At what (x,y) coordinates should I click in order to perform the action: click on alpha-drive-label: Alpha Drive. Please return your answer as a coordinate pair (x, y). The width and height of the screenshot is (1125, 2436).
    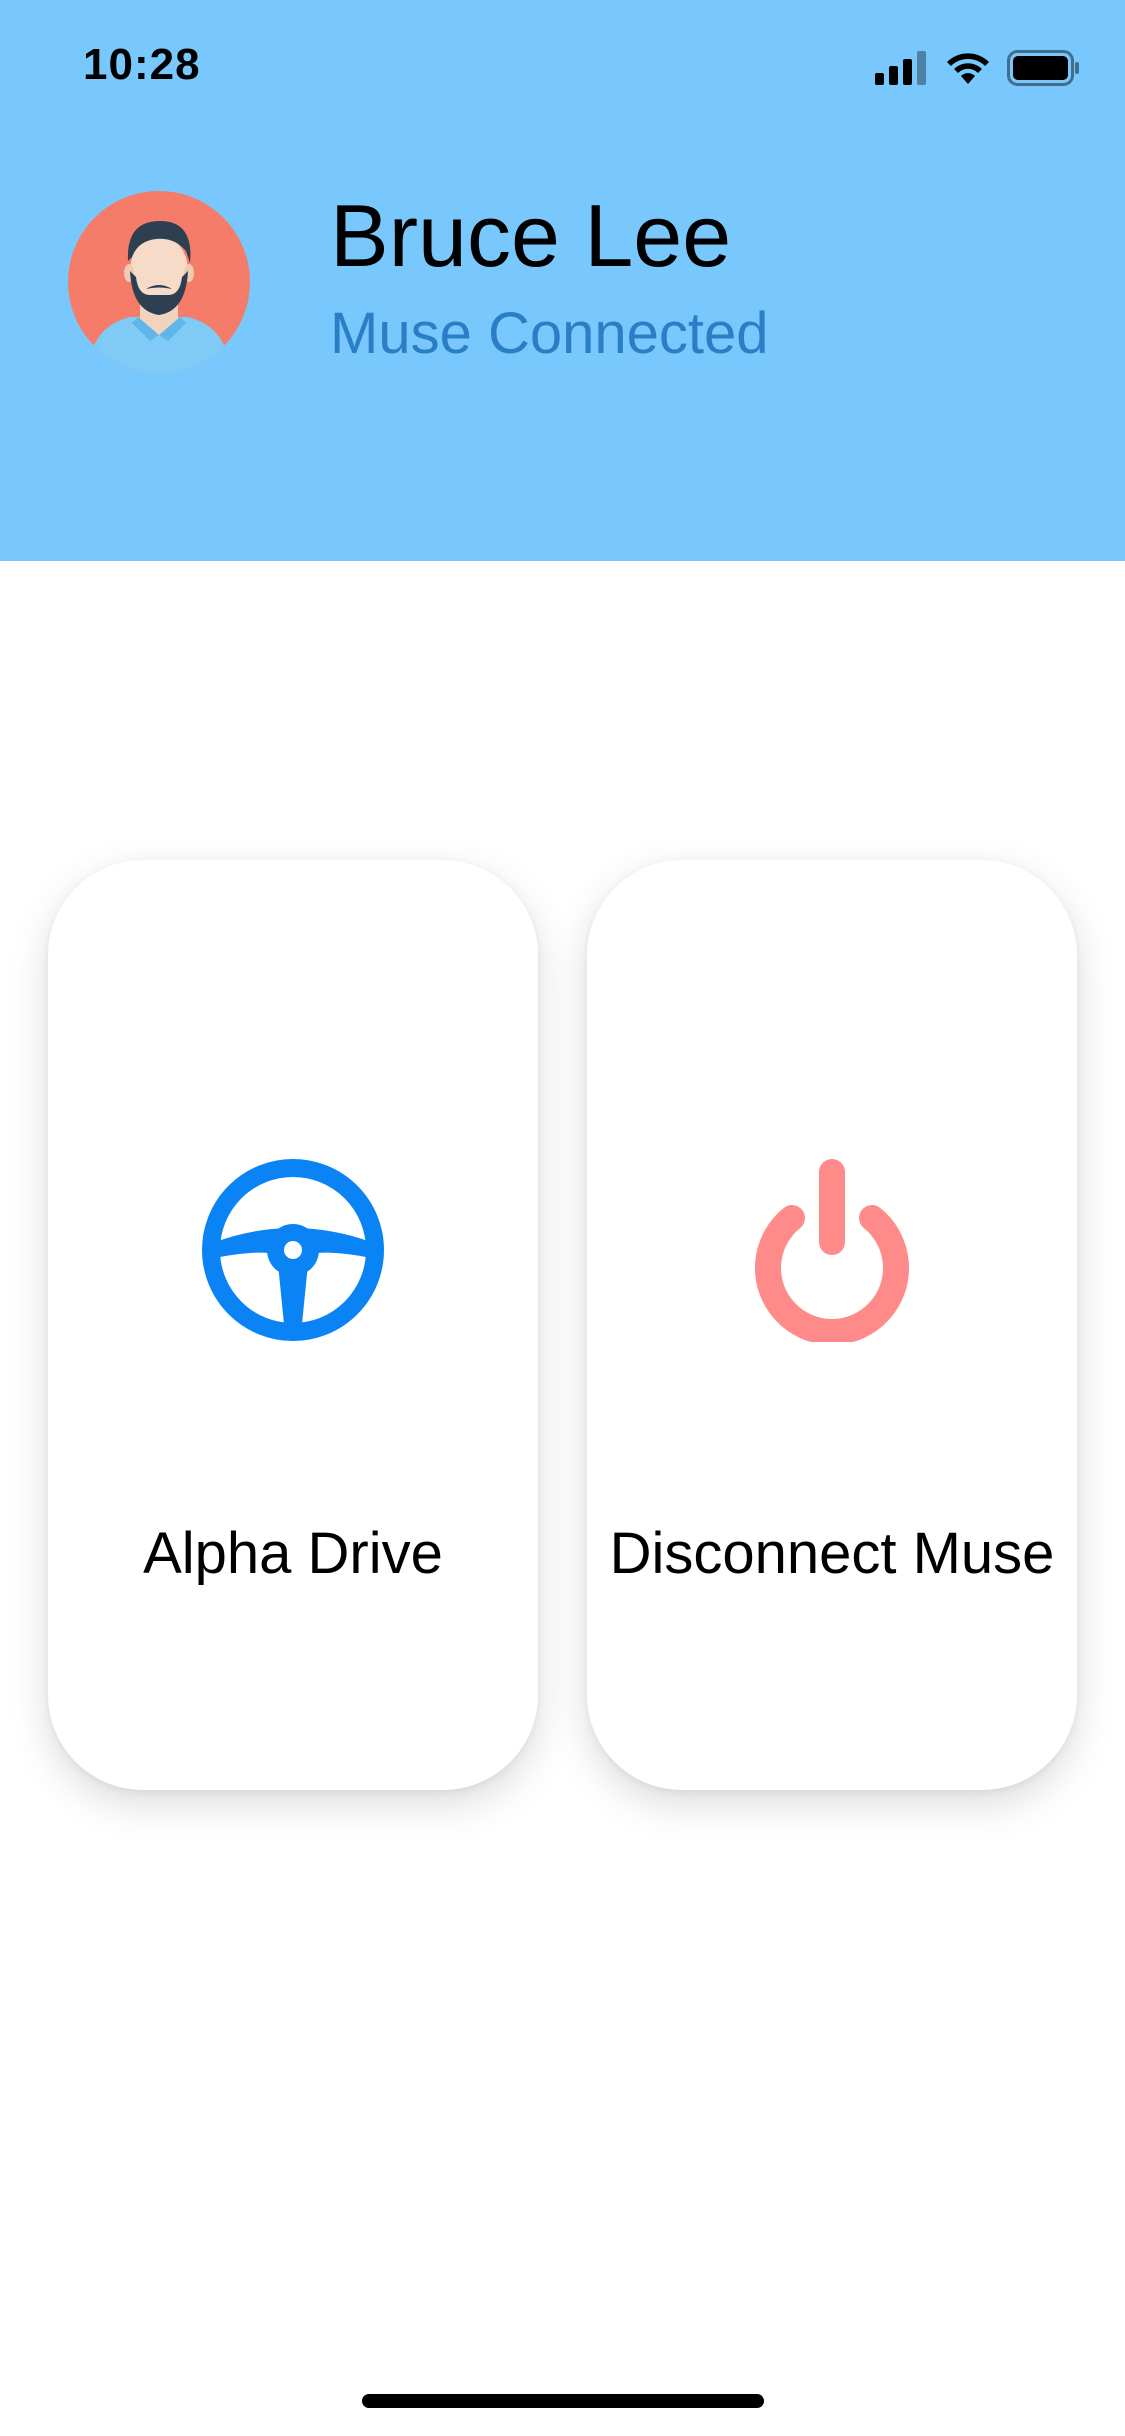
    Looking at the image, I should click on (293, 1553).